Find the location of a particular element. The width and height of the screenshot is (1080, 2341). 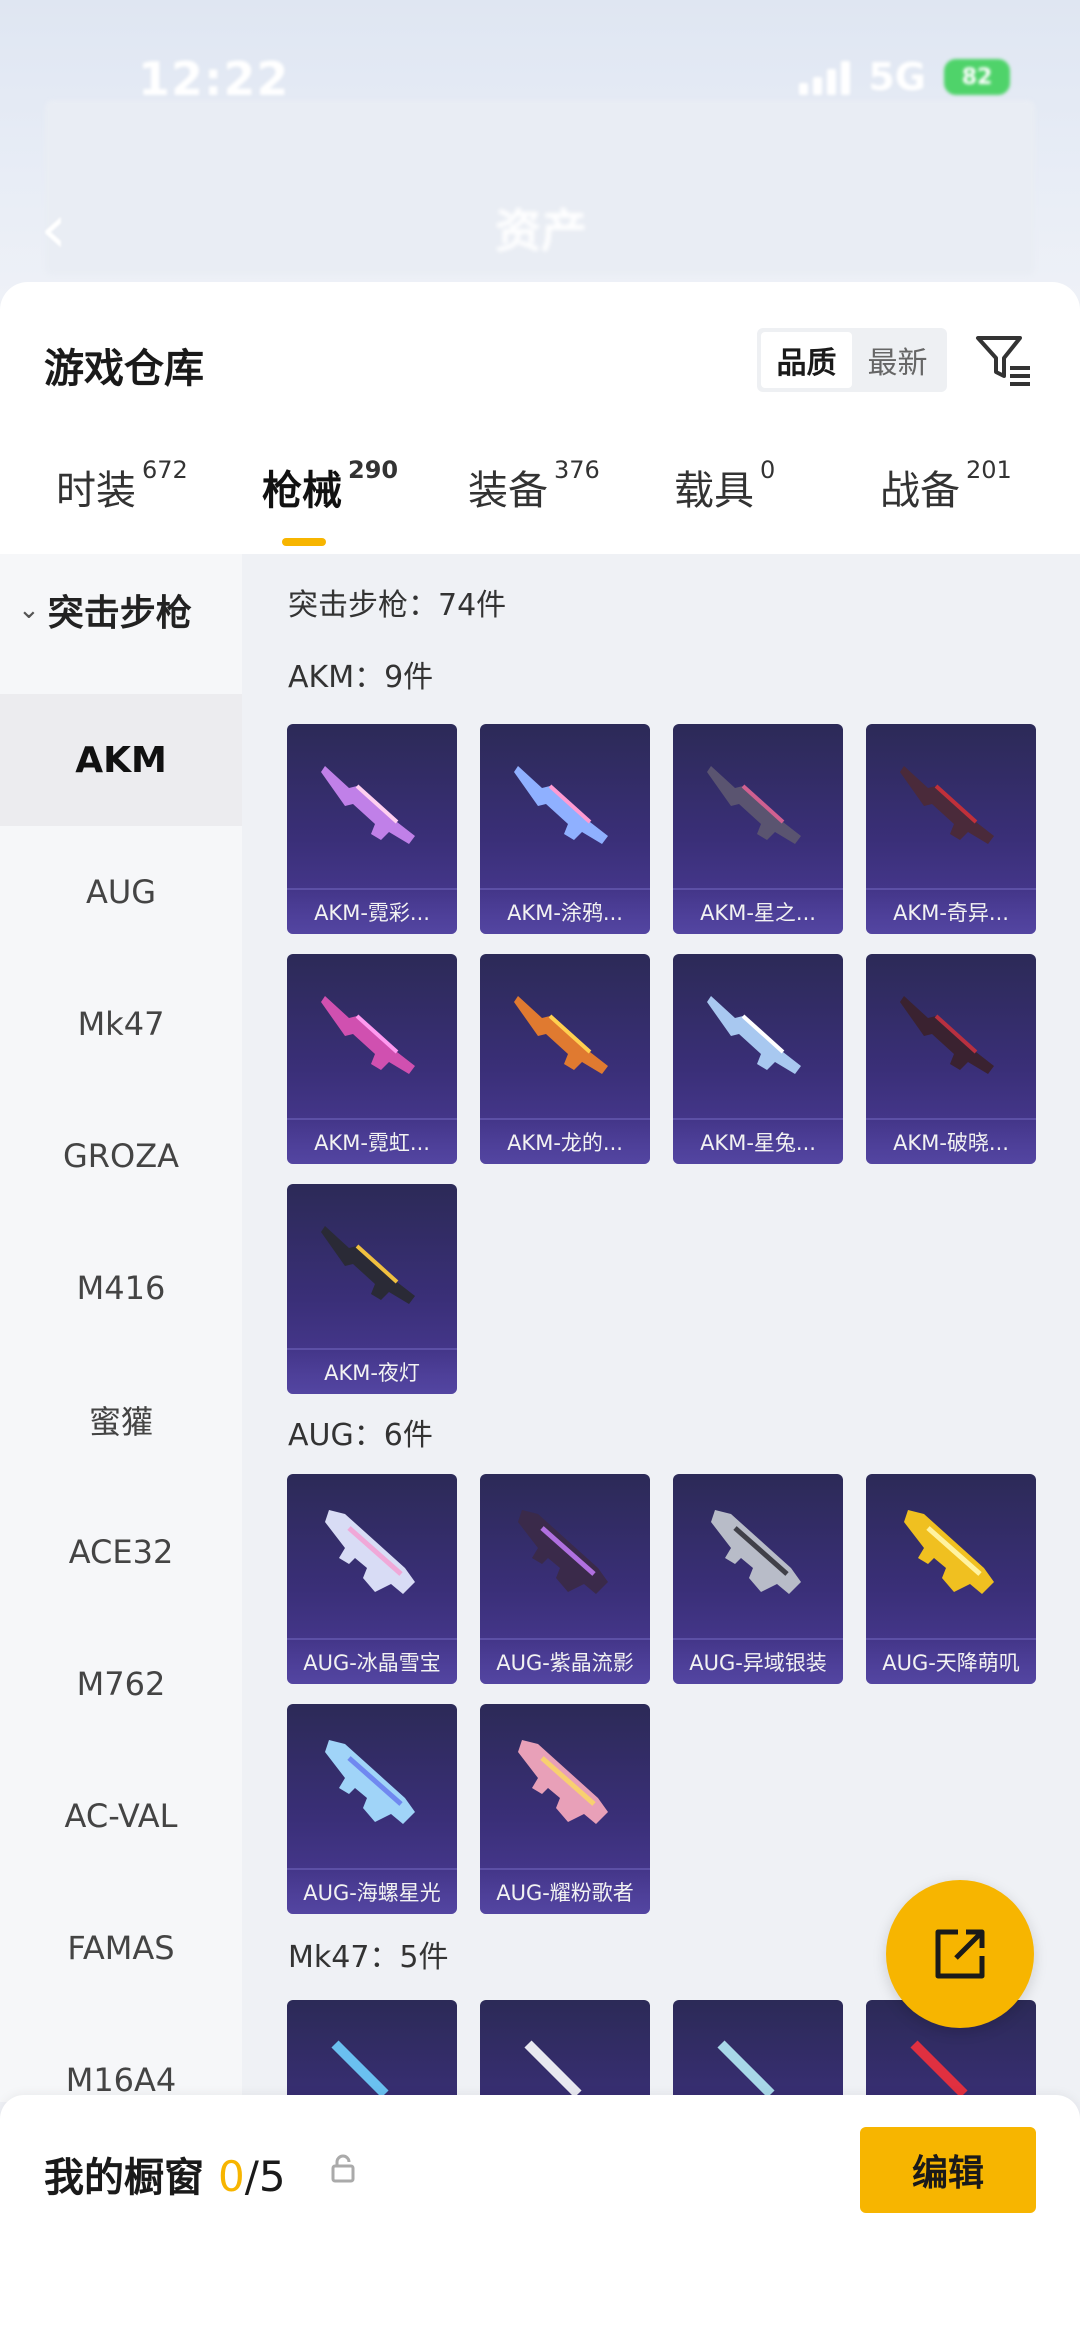

chevron-down-icon: ⌄ is located at coordinates (29, 610).